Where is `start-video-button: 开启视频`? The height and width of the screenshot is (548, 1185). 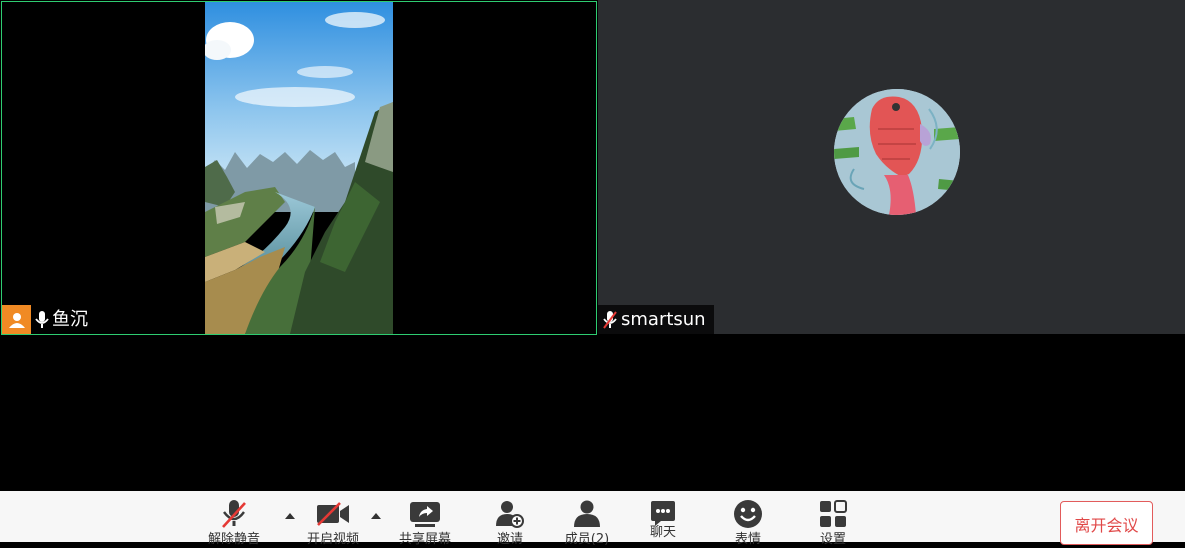 start-video-button: 开启视频 is located at coordinates (333, 522).